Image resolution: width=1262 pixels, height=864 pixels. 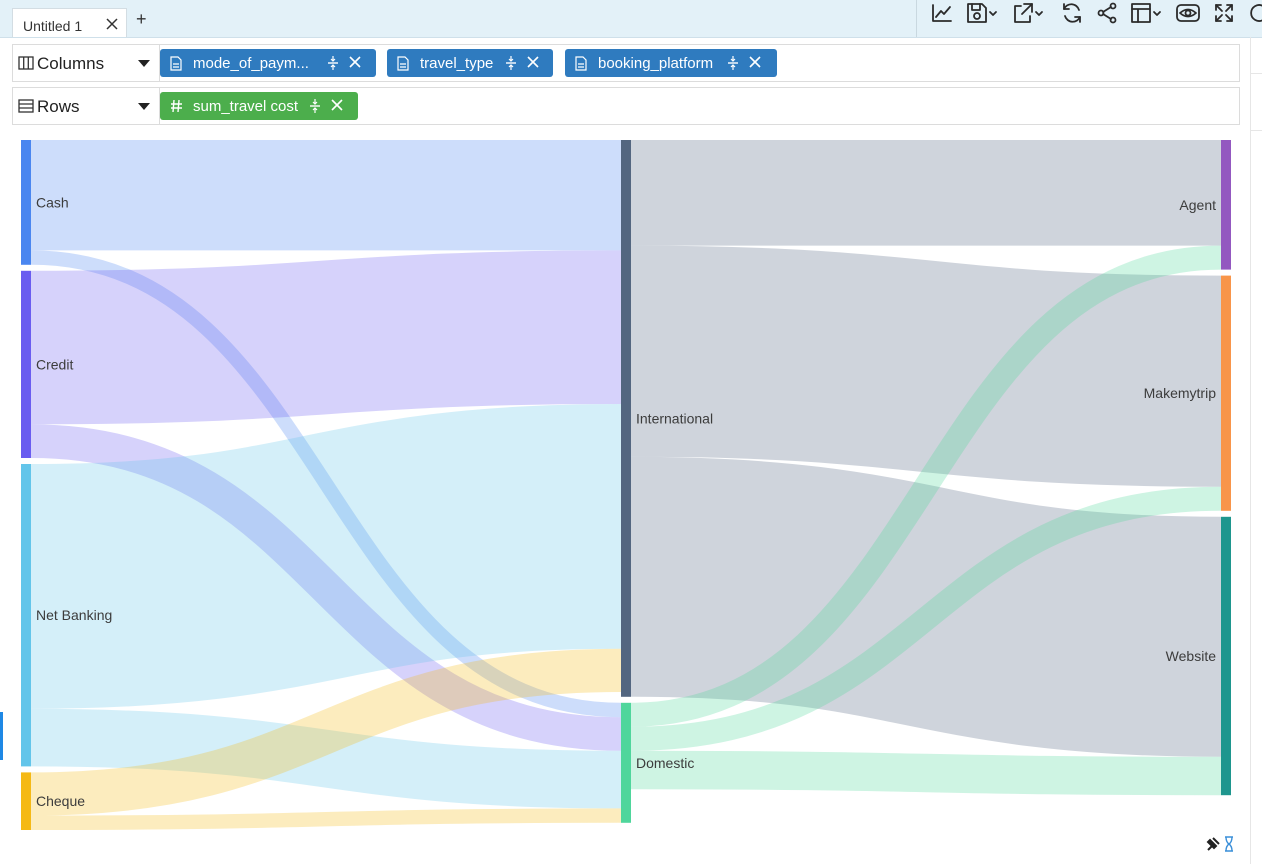 I want to click on node-label-cheque: Cheque, so click(x=60, y=801).